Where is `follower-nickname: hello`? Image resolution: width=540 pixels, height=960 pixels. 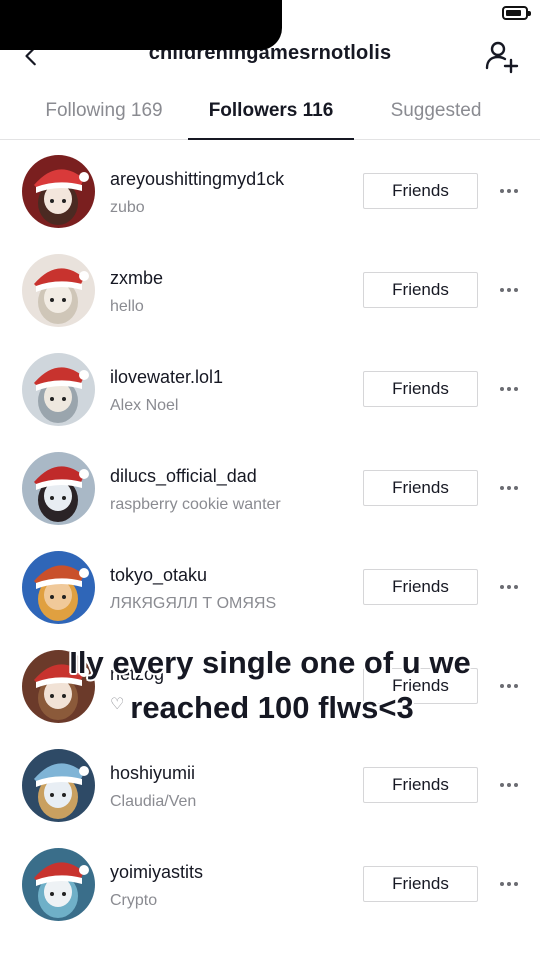
follower-nickname: hello is located at coordinates (127, 306).